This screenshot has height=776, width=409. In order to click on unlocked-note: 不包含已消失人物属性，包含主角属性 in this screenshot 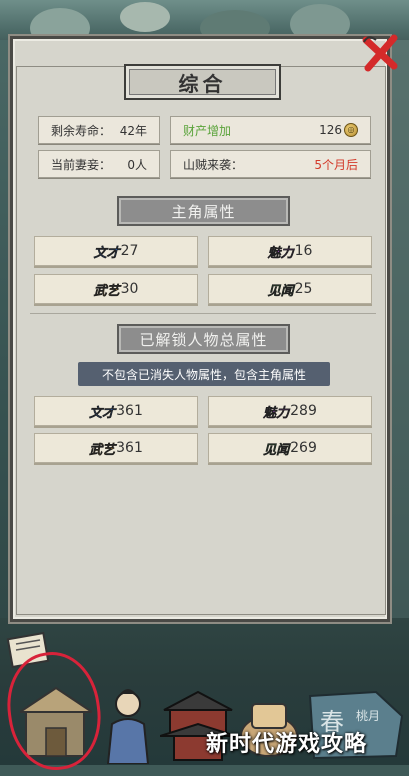, I will do `click(204, 374)`.